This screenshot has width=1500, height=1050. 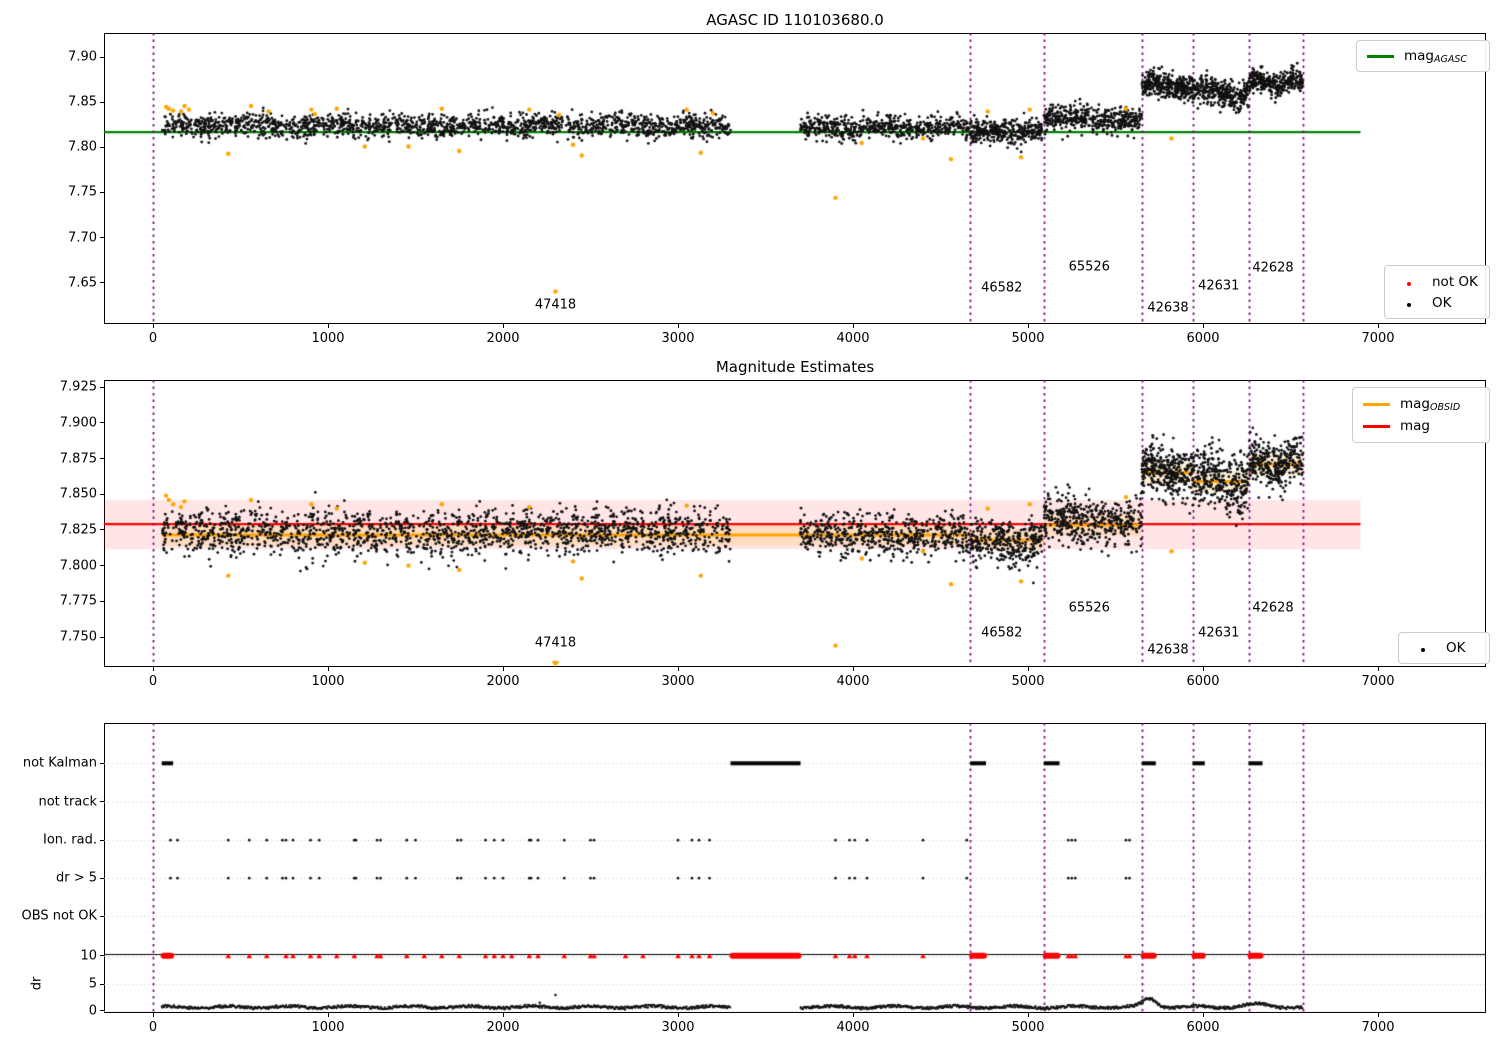 What do you see at coordinates (82, 192) in the screenshot?
I see `y-tick-label: 7.75` at bounding box center [82, 192].